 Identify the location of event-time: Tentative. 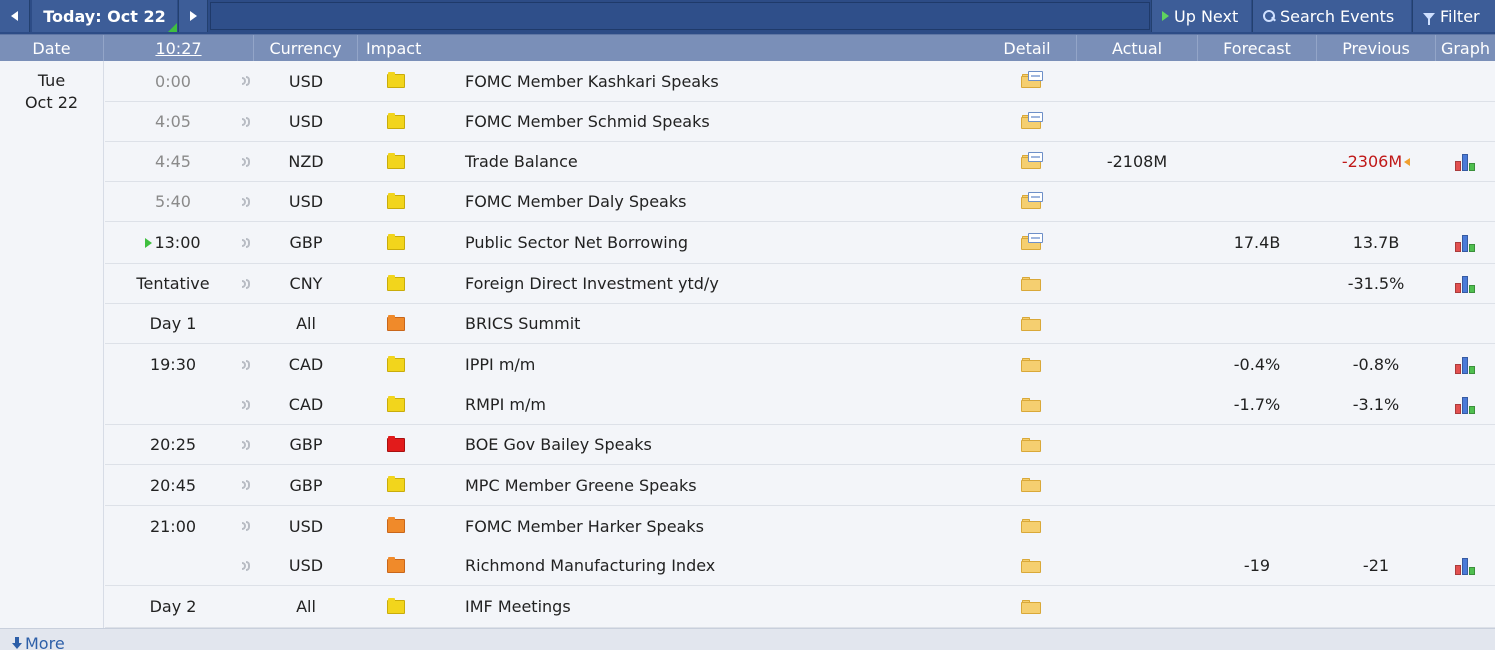
(173, 283).